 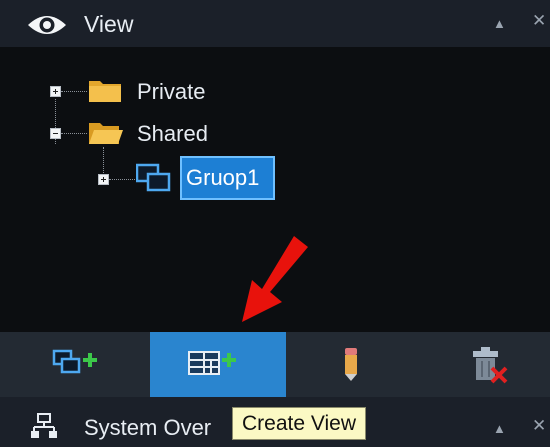 What do you see at coordinates (299, 423) in the screenshot?
I see `create-view-tooltip: Create View` at bounding box center [299, 423].